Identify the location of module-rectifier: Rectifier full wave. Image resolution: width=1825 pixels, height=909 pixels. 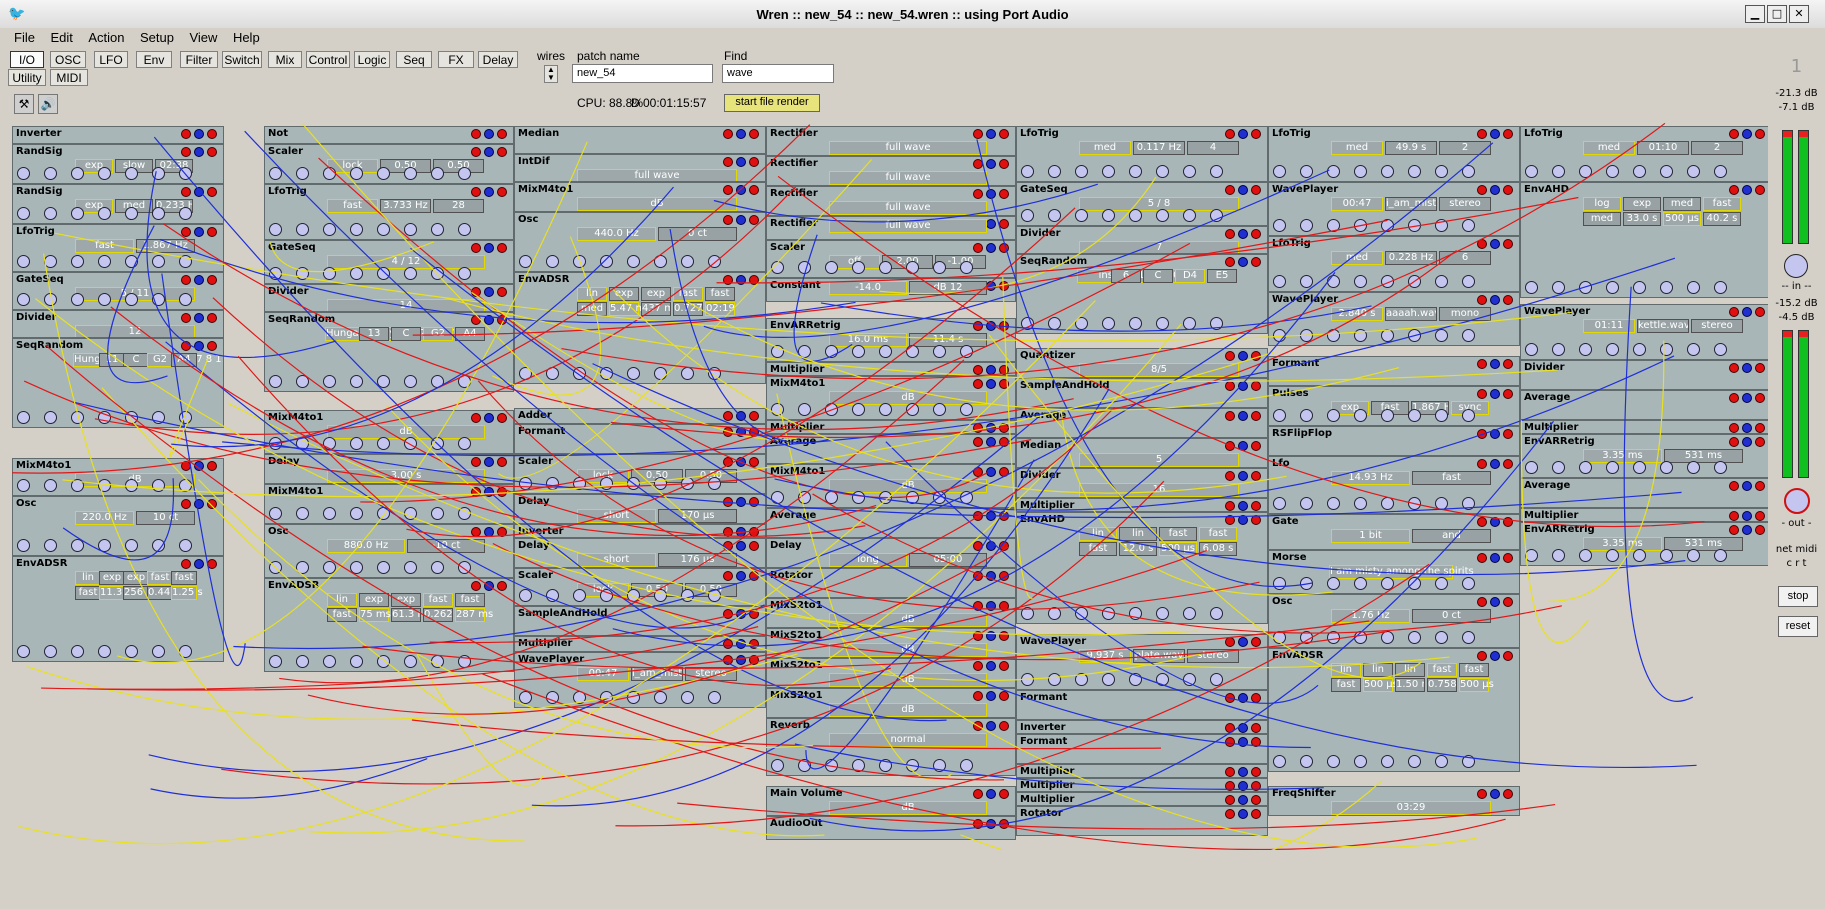
(891, 171).